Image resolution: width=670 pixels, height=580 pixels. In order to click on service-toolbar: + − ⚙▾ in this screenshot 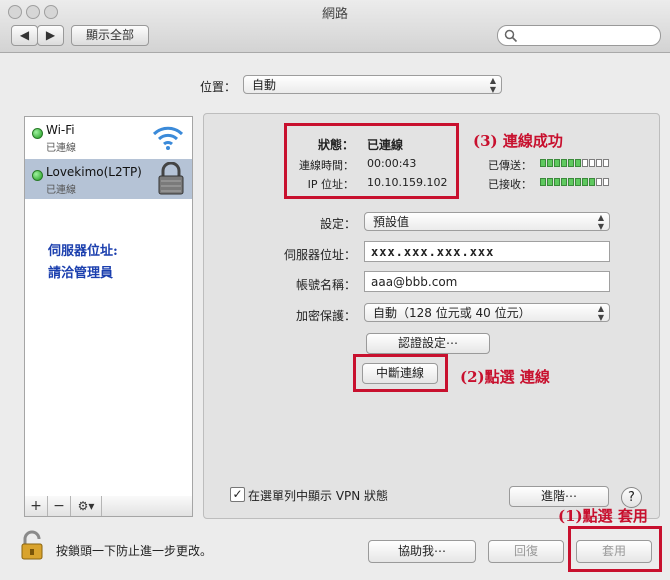, I will do `click(108, 506)`.